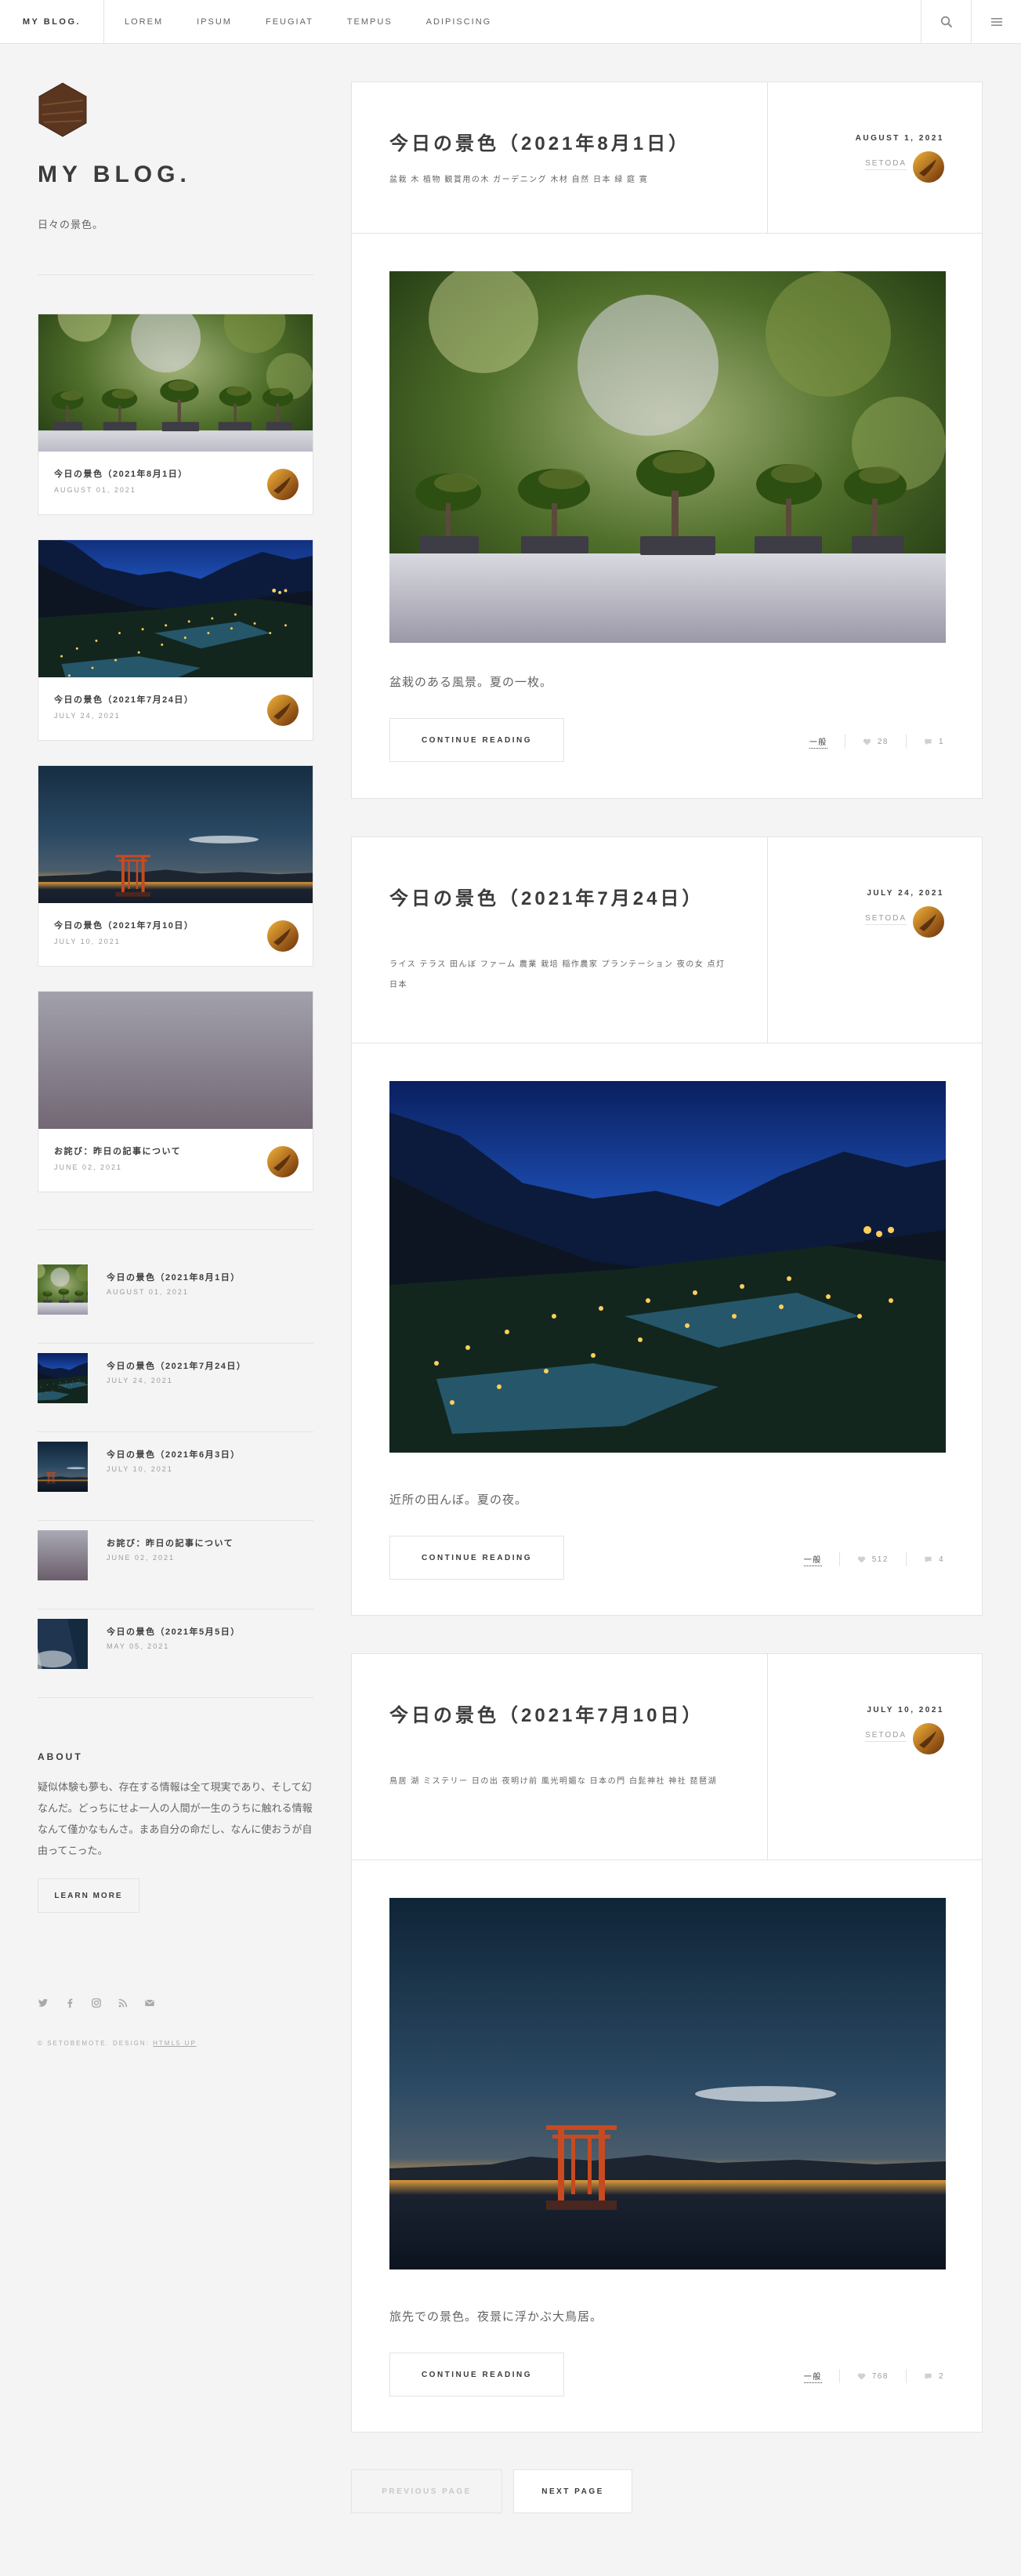 The image size is (1021, 2576). Describe the element at coordinates (175, 1663) in the screenshot. I see `list-item: 今日の景色（2021年5月5日） MAY 05, 2021` at that location.